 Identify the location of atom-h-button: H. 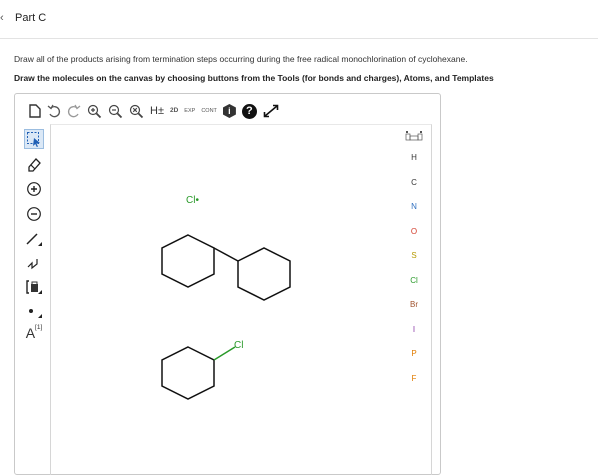
(414, 157).